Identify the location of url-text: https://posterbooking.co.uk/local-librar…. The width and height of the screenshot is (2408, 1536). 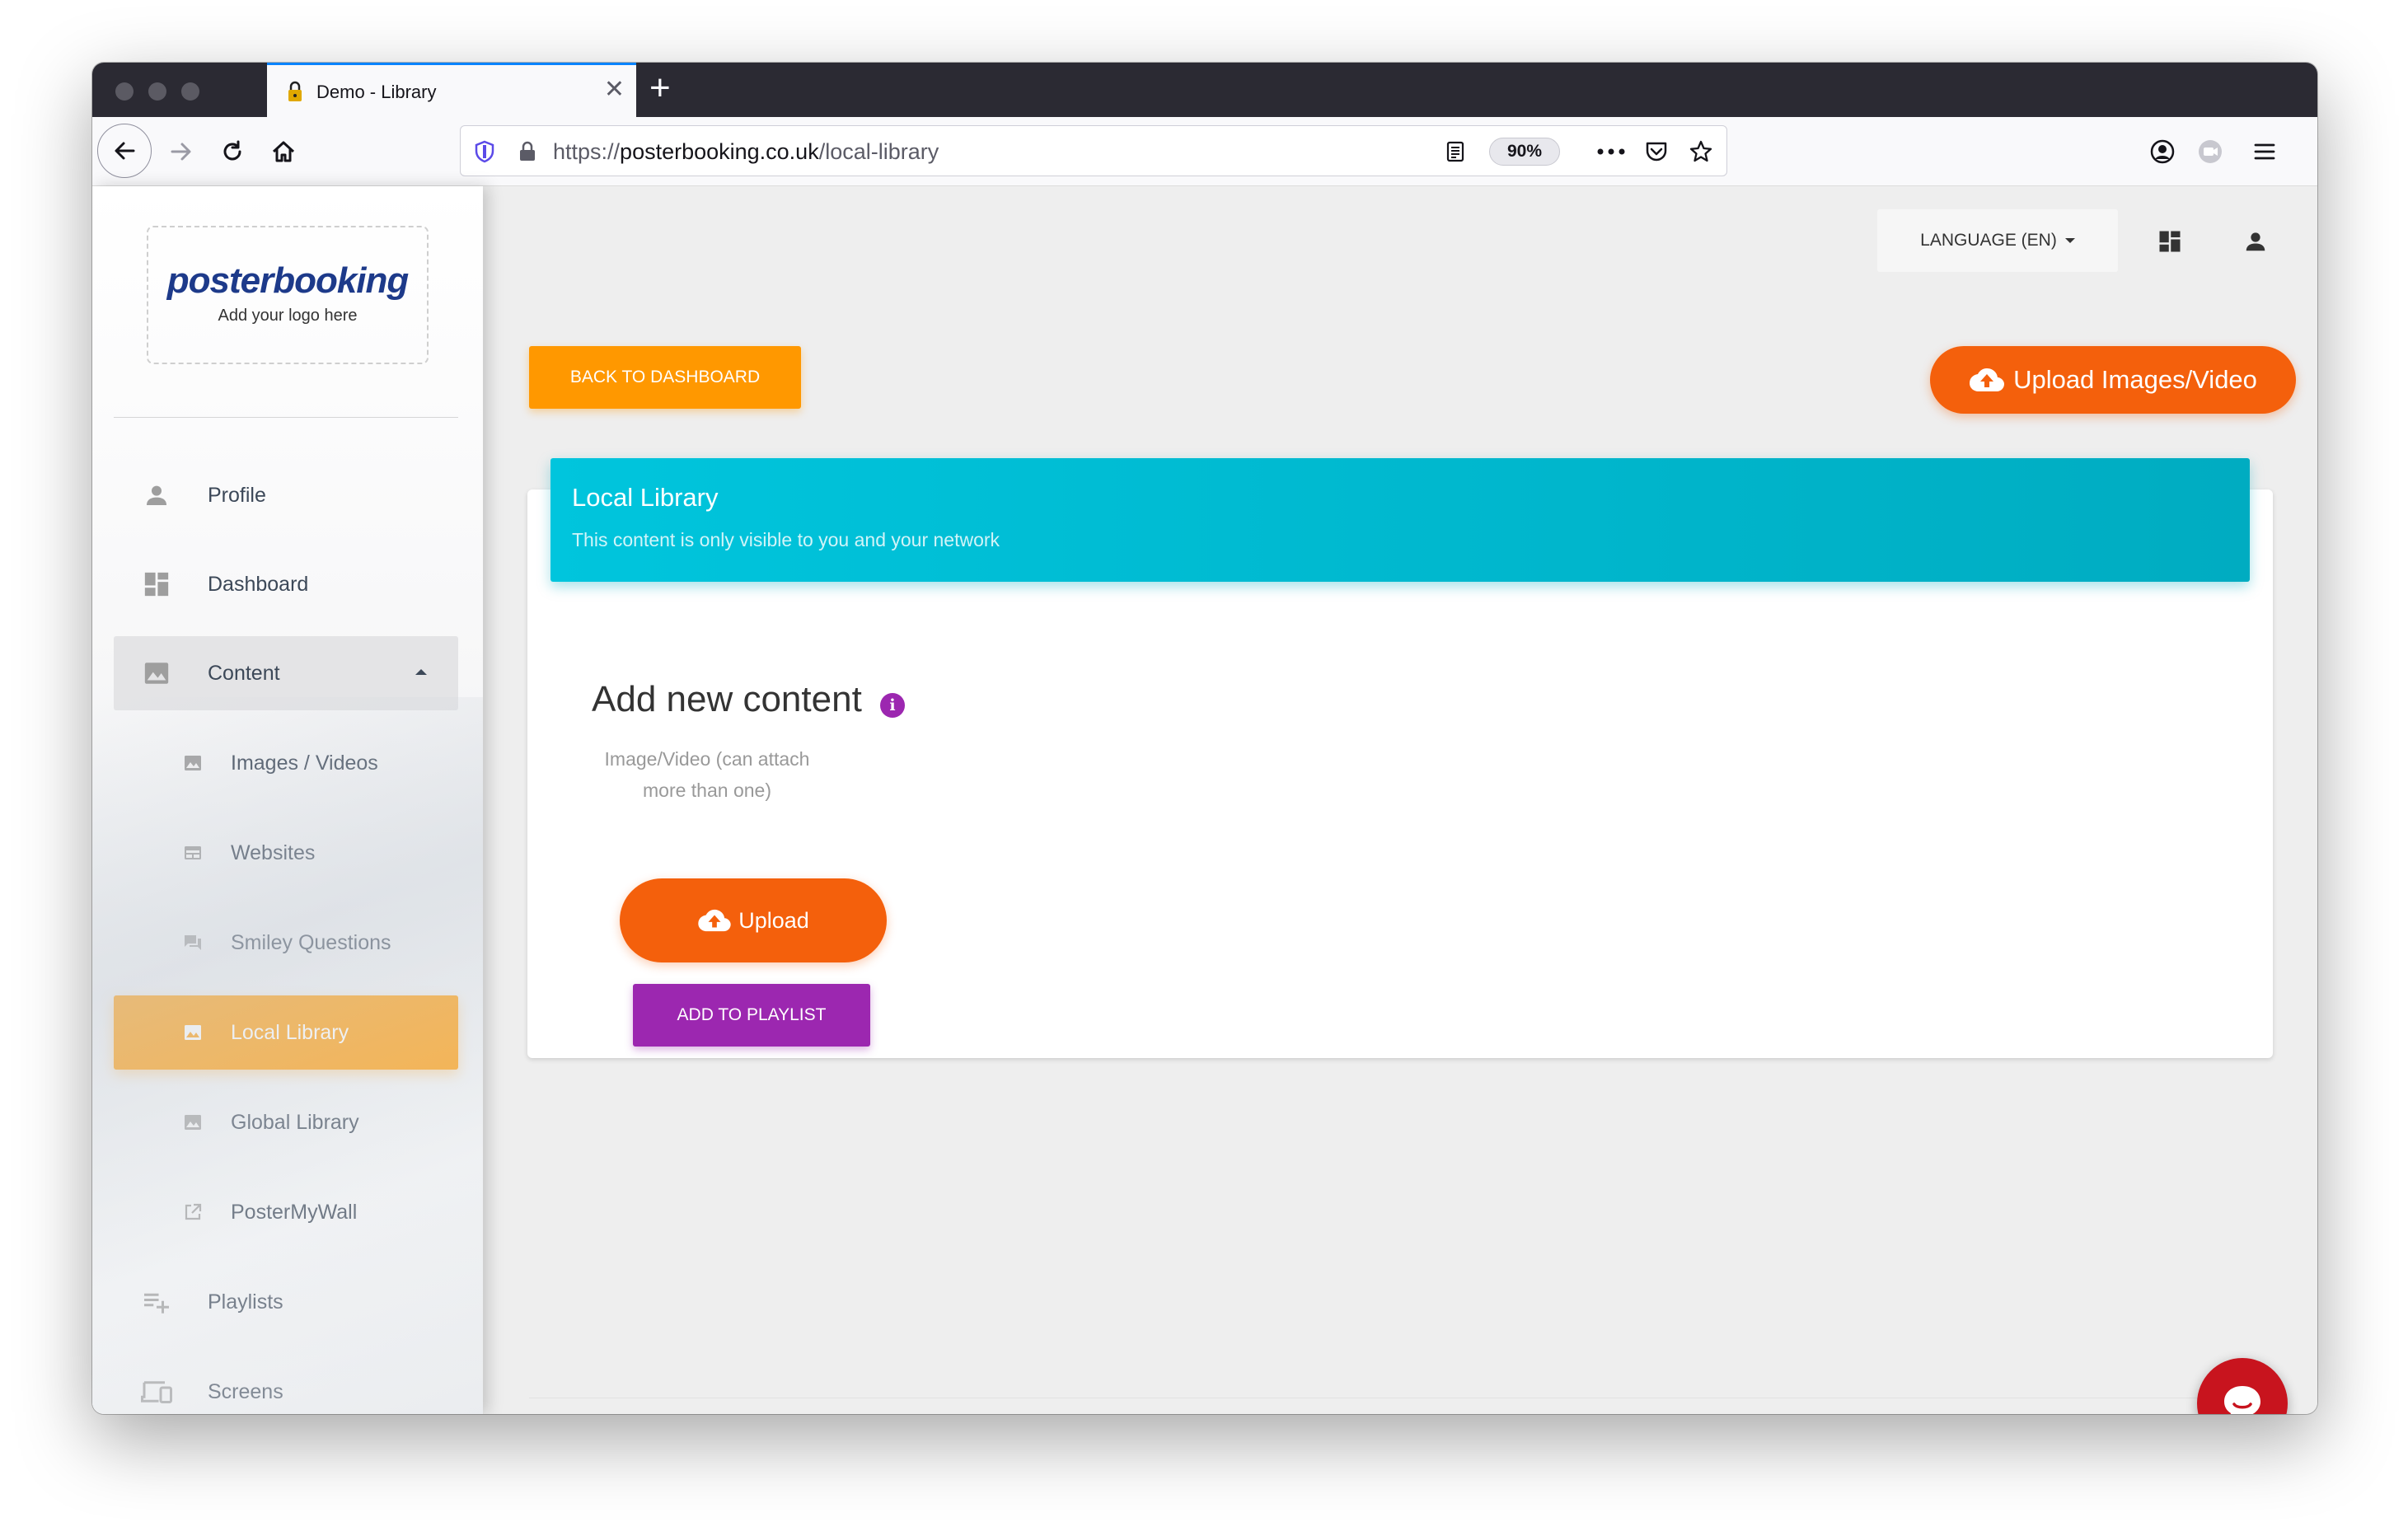
(746, 152).